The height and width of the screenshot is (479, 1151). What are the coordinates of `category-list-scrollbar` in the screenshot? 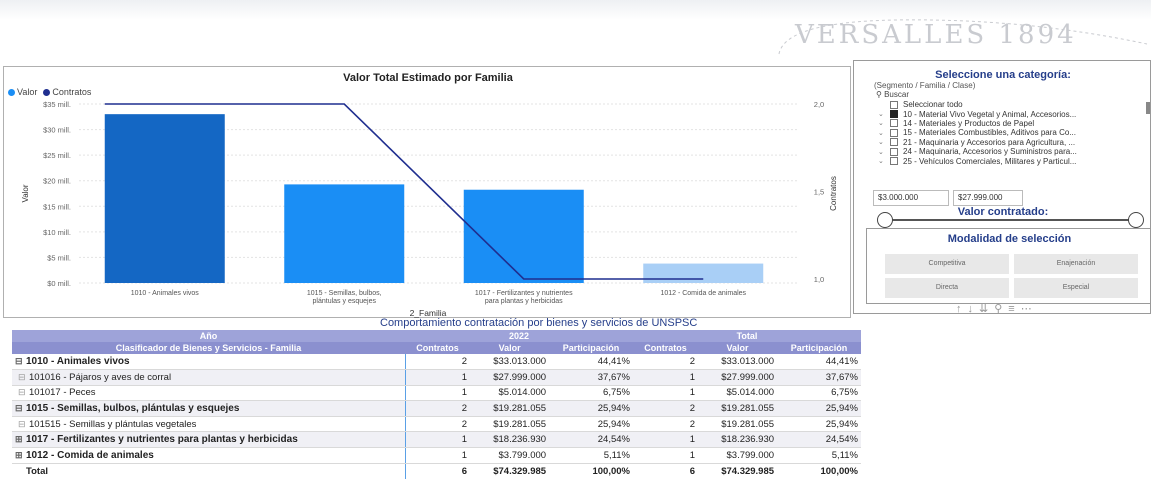 It's located at (1148, 108).